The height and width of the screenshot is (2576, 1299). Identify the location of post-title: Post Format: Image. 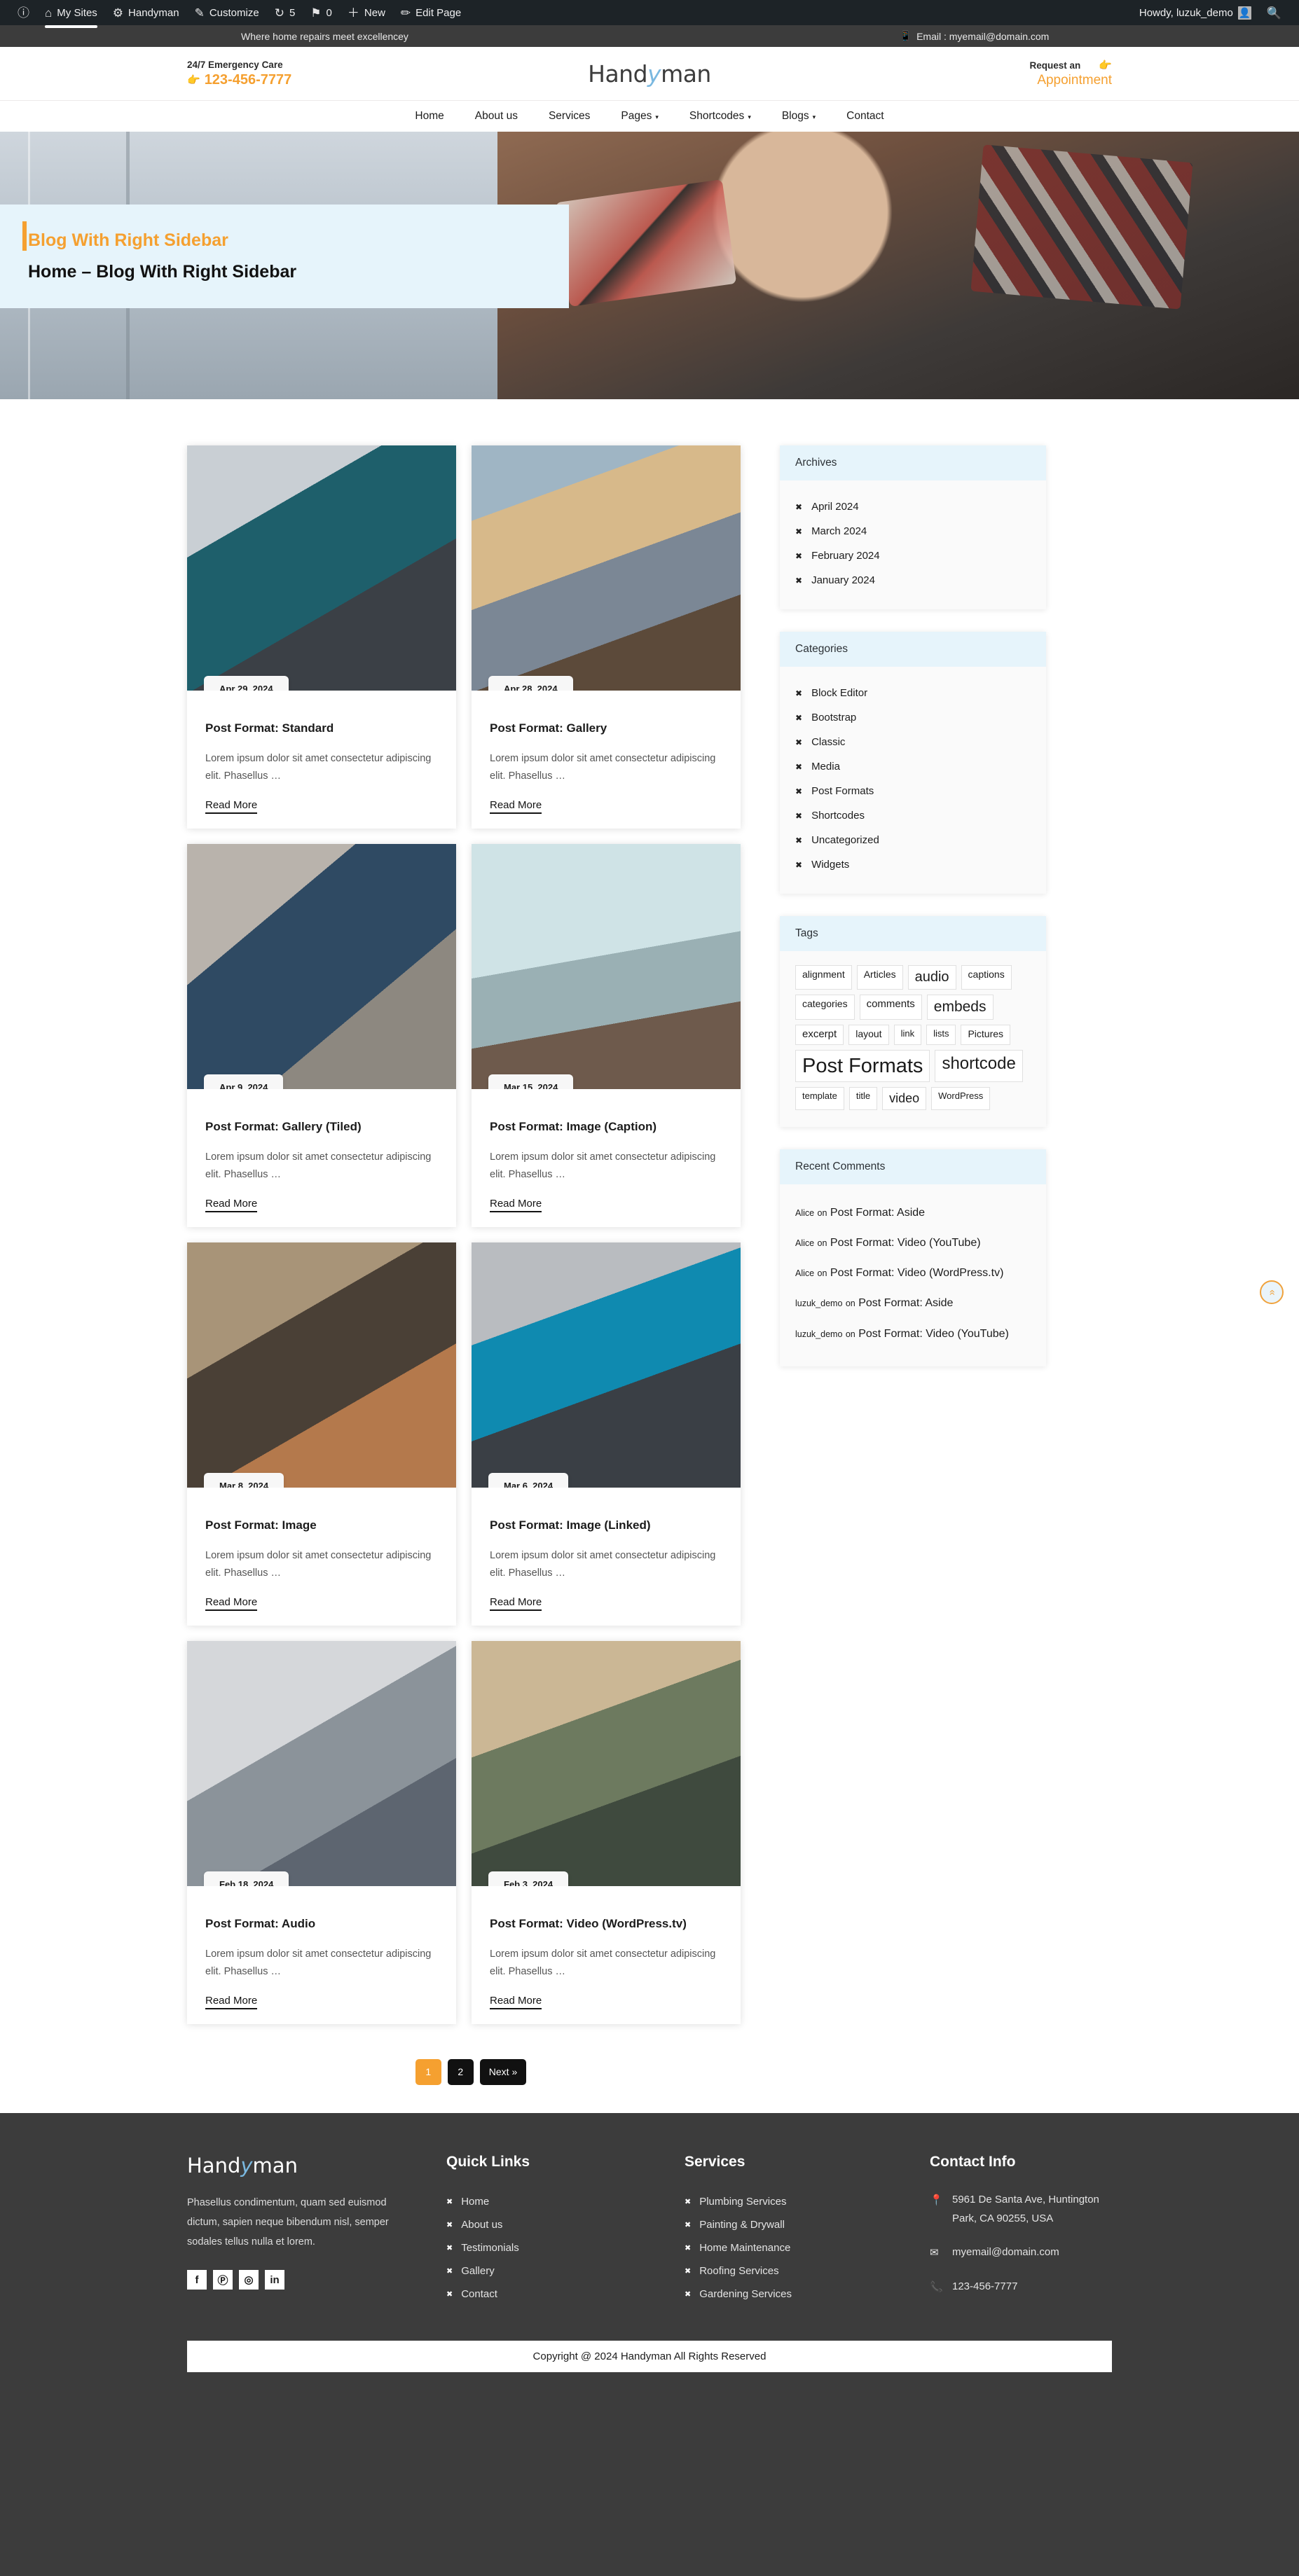
(321, 1525).